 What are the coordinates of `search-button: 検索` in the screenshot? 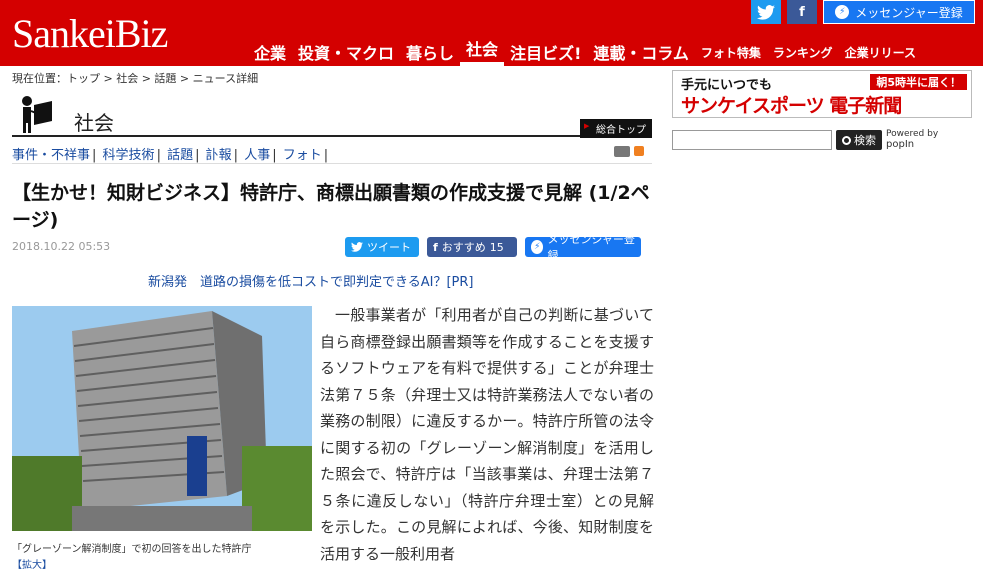 It's located at (859, 140).